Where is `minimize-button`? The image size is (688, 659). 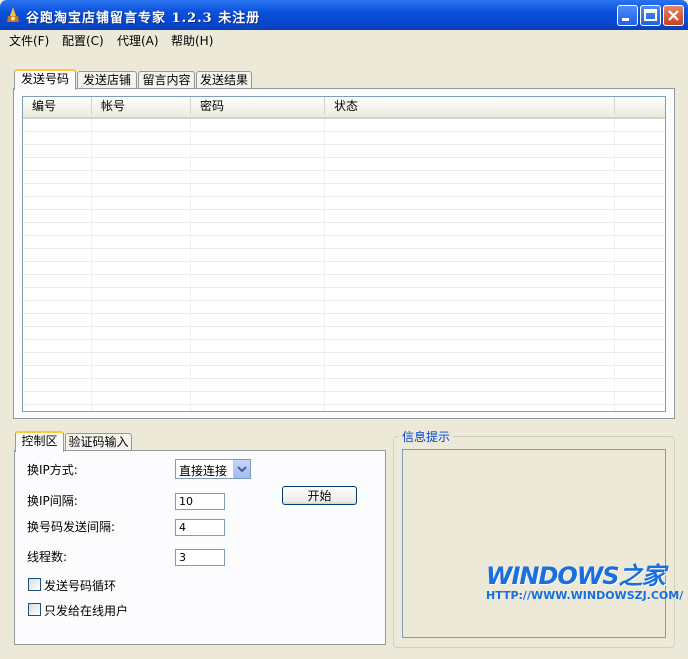
minimize-button is located at coordinates (627, 15).